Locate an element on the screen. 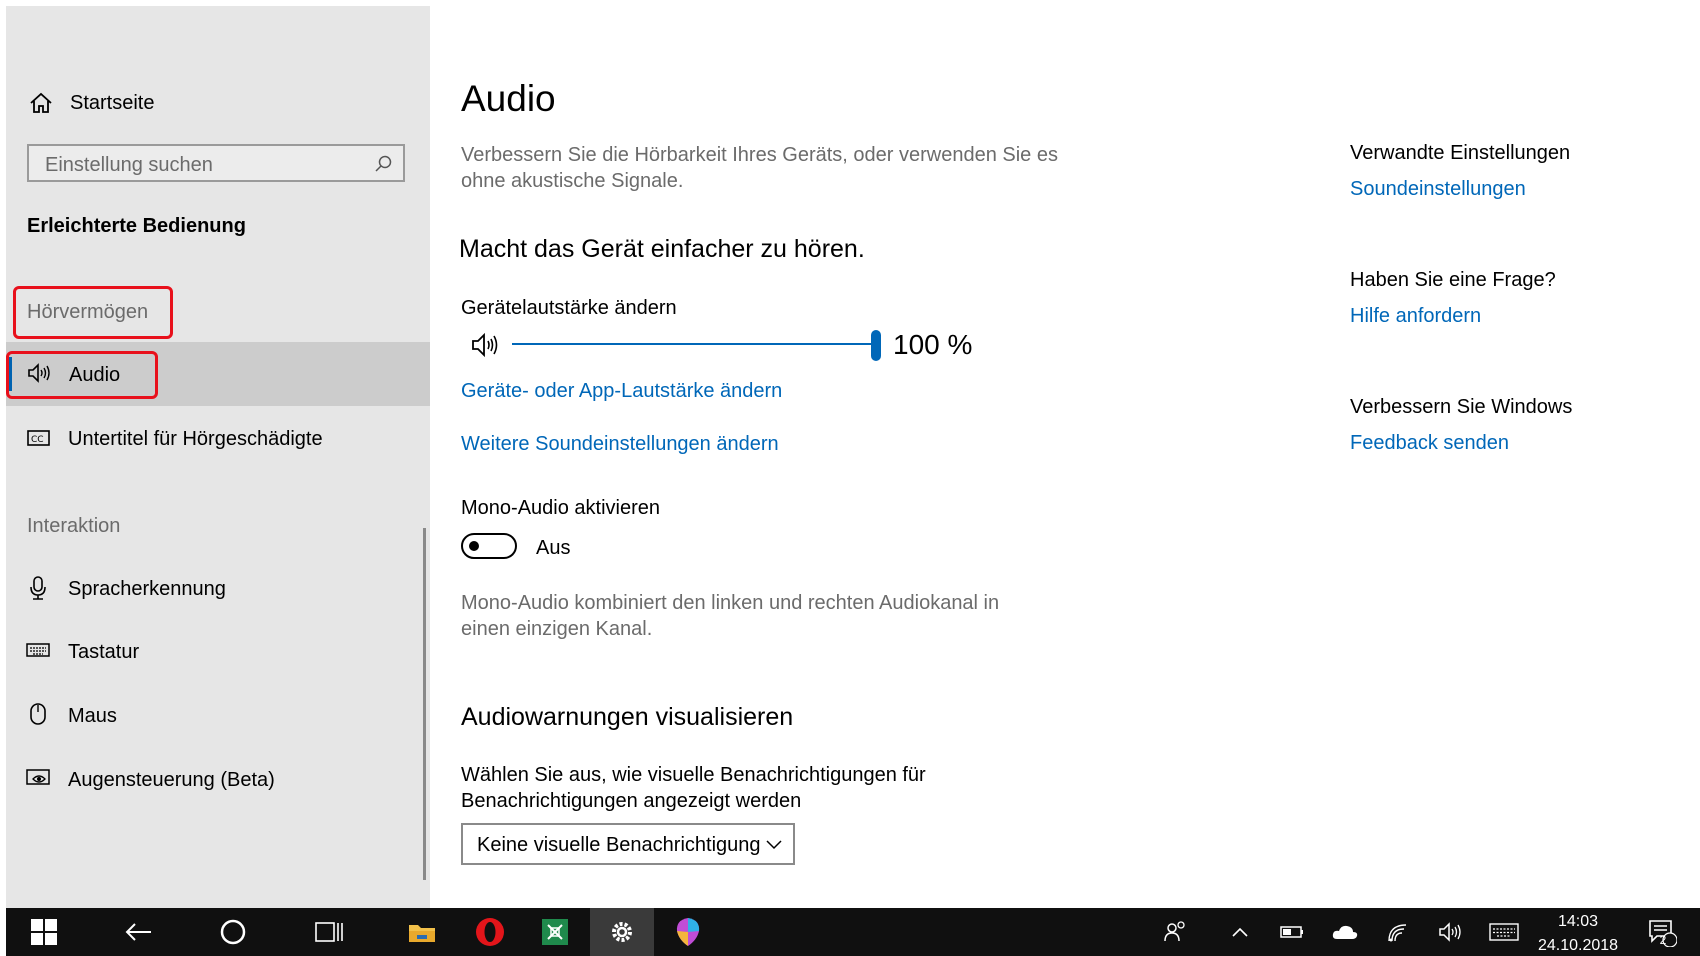 This screenshot has height=956, width=1700. toggle-knob is located at coordinates (474, 546).